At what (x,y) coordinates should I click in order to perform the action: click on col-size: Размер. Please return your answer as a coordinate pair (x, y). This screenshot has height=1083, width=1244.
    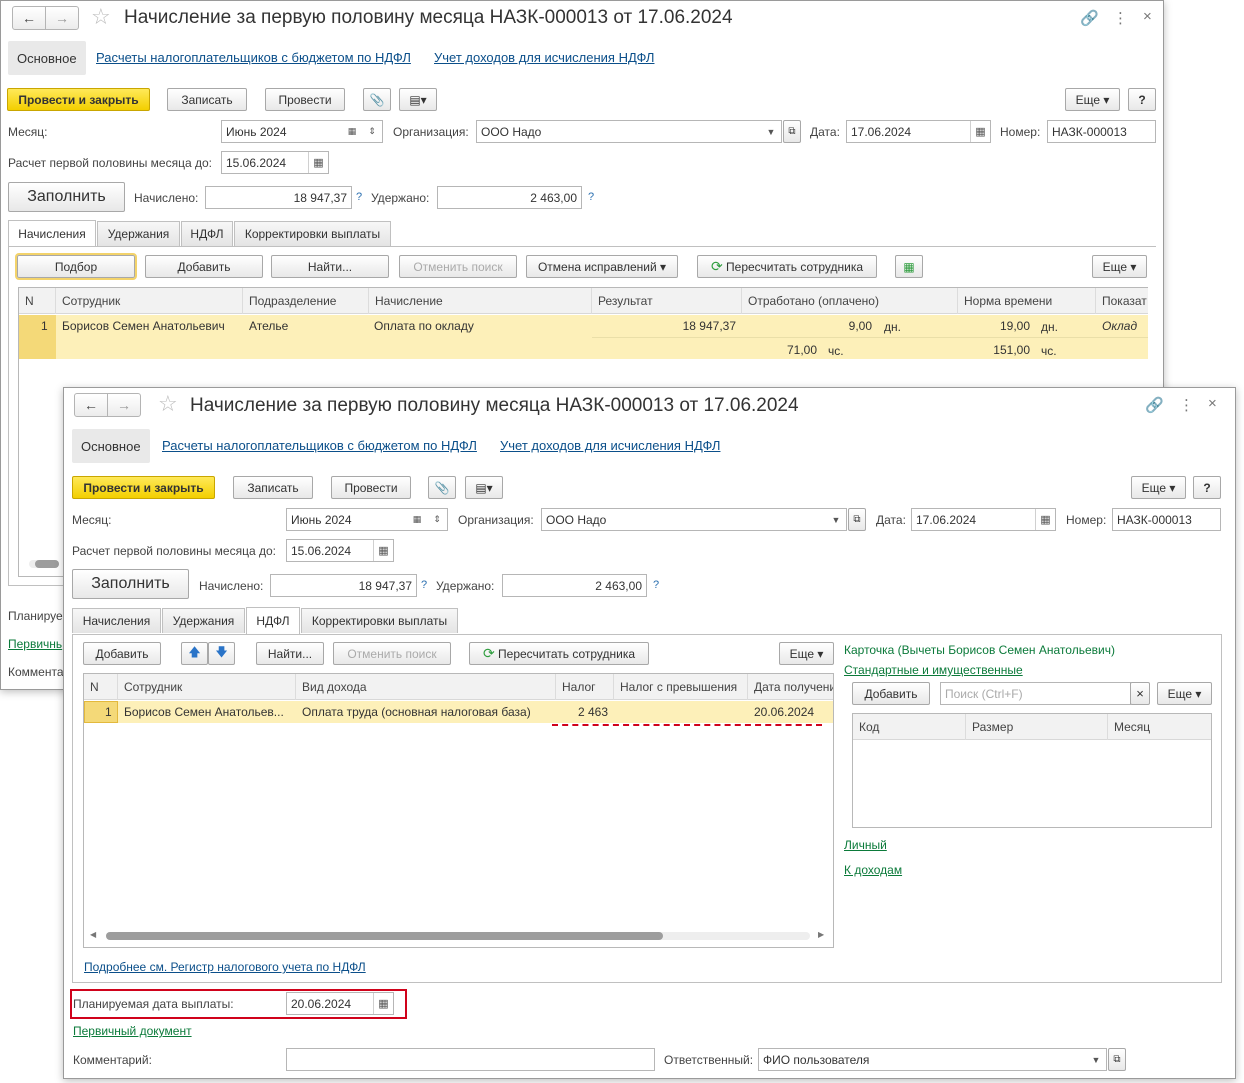
    Looking at the image, I should click on (1037, 727).